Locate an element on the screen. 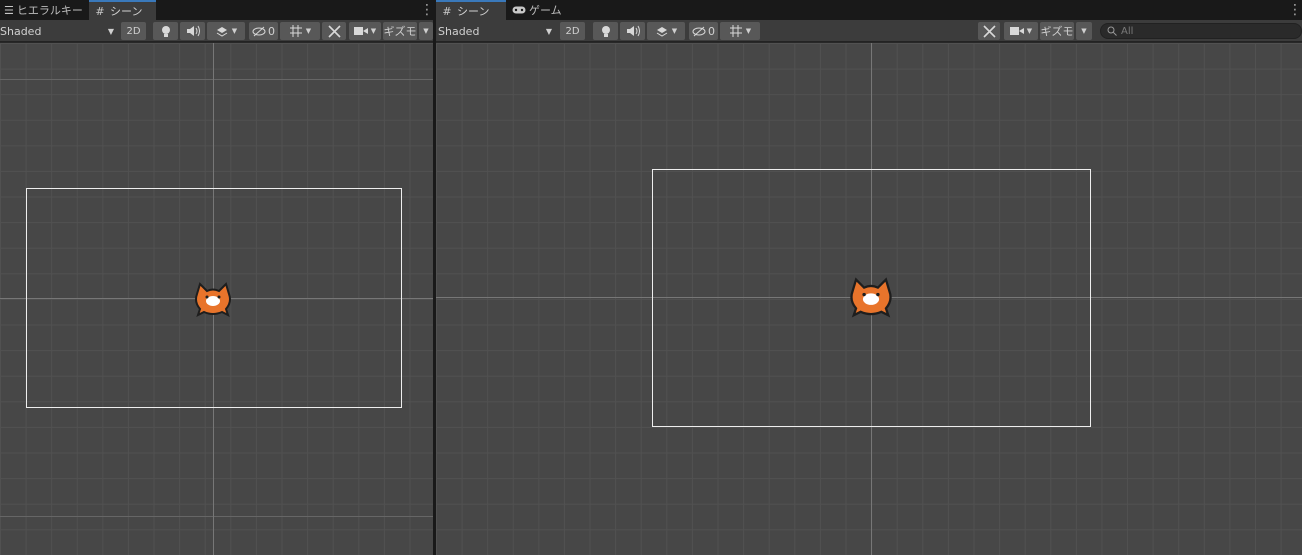 The height and width of the screenshot is (555, 1302). tab-hierarchy: ☰ ヒエラルキー is located at coordinates (44, 10).